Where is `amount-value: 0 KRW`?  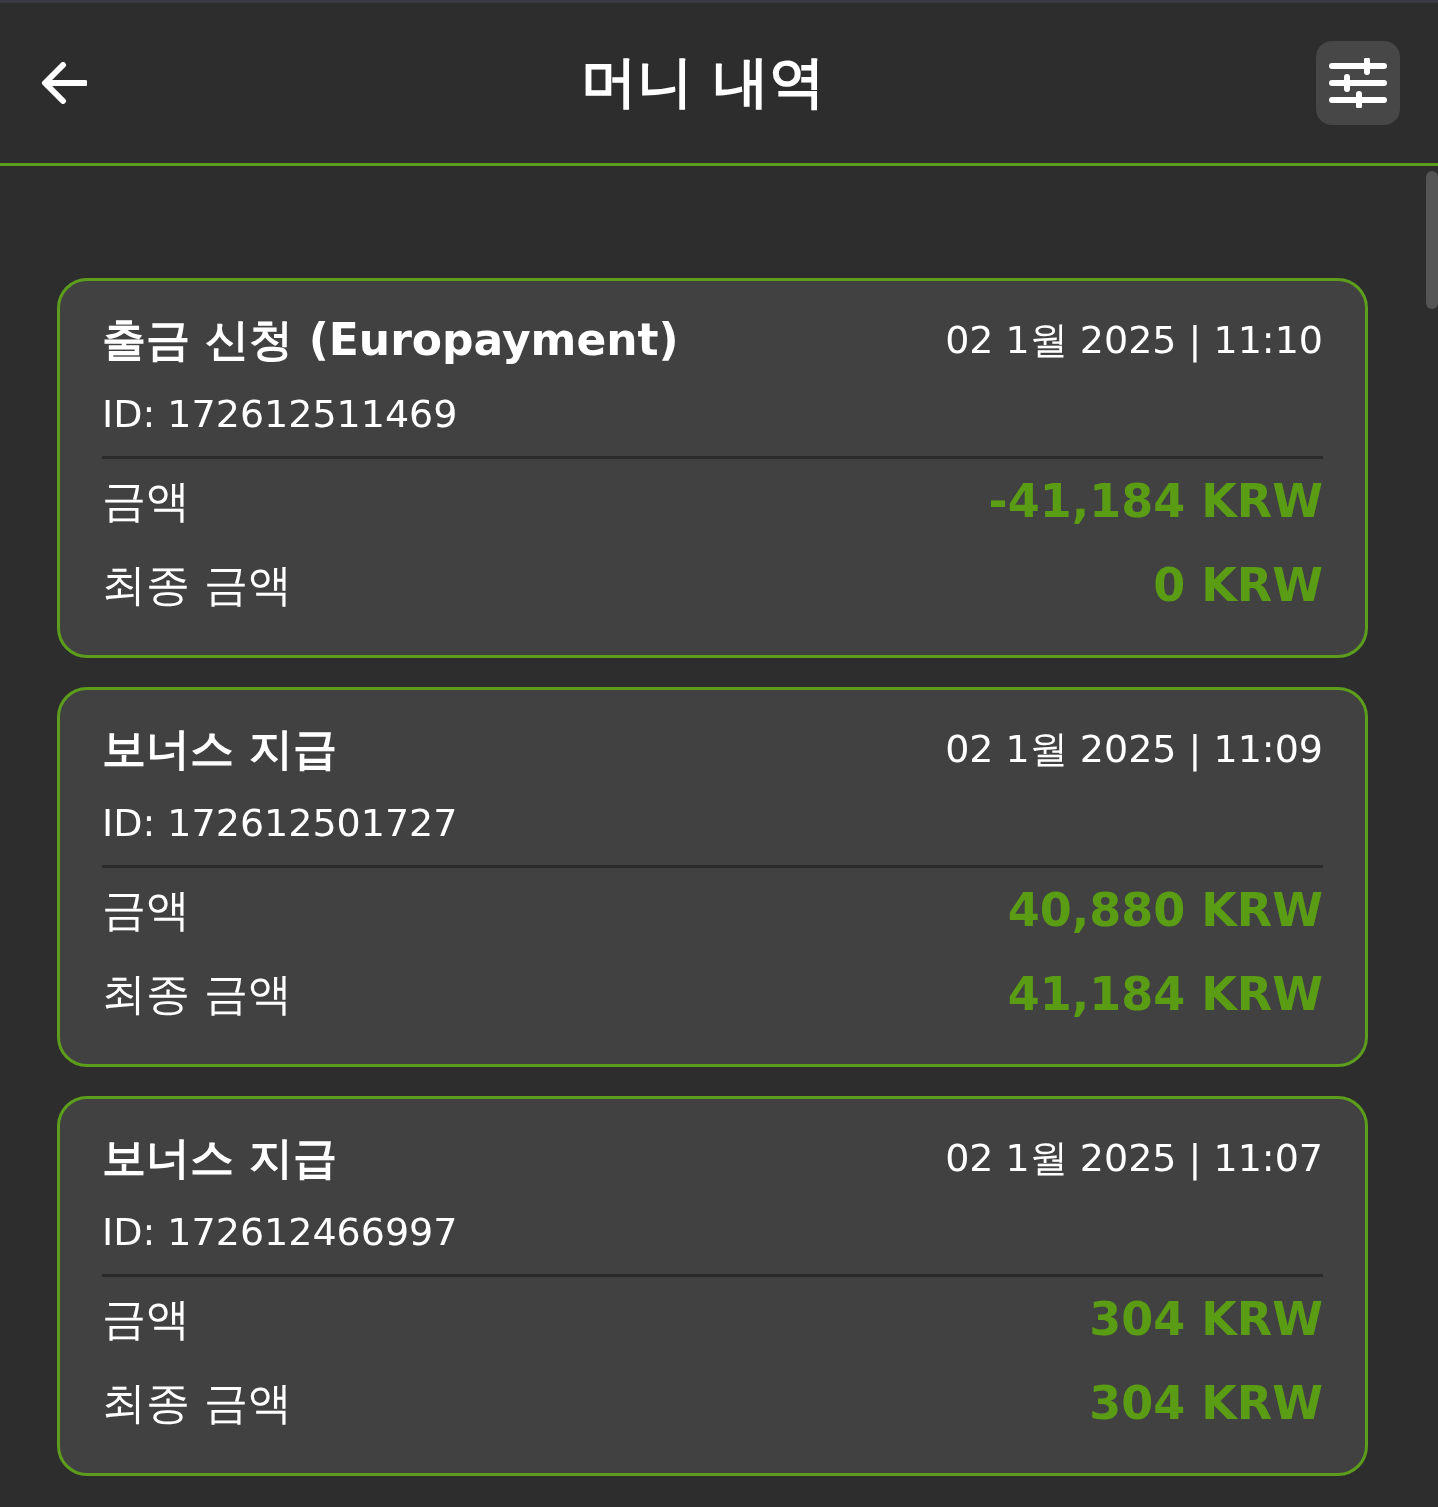
amount-value: 0 KRW is located at coordinates (1238, 585).